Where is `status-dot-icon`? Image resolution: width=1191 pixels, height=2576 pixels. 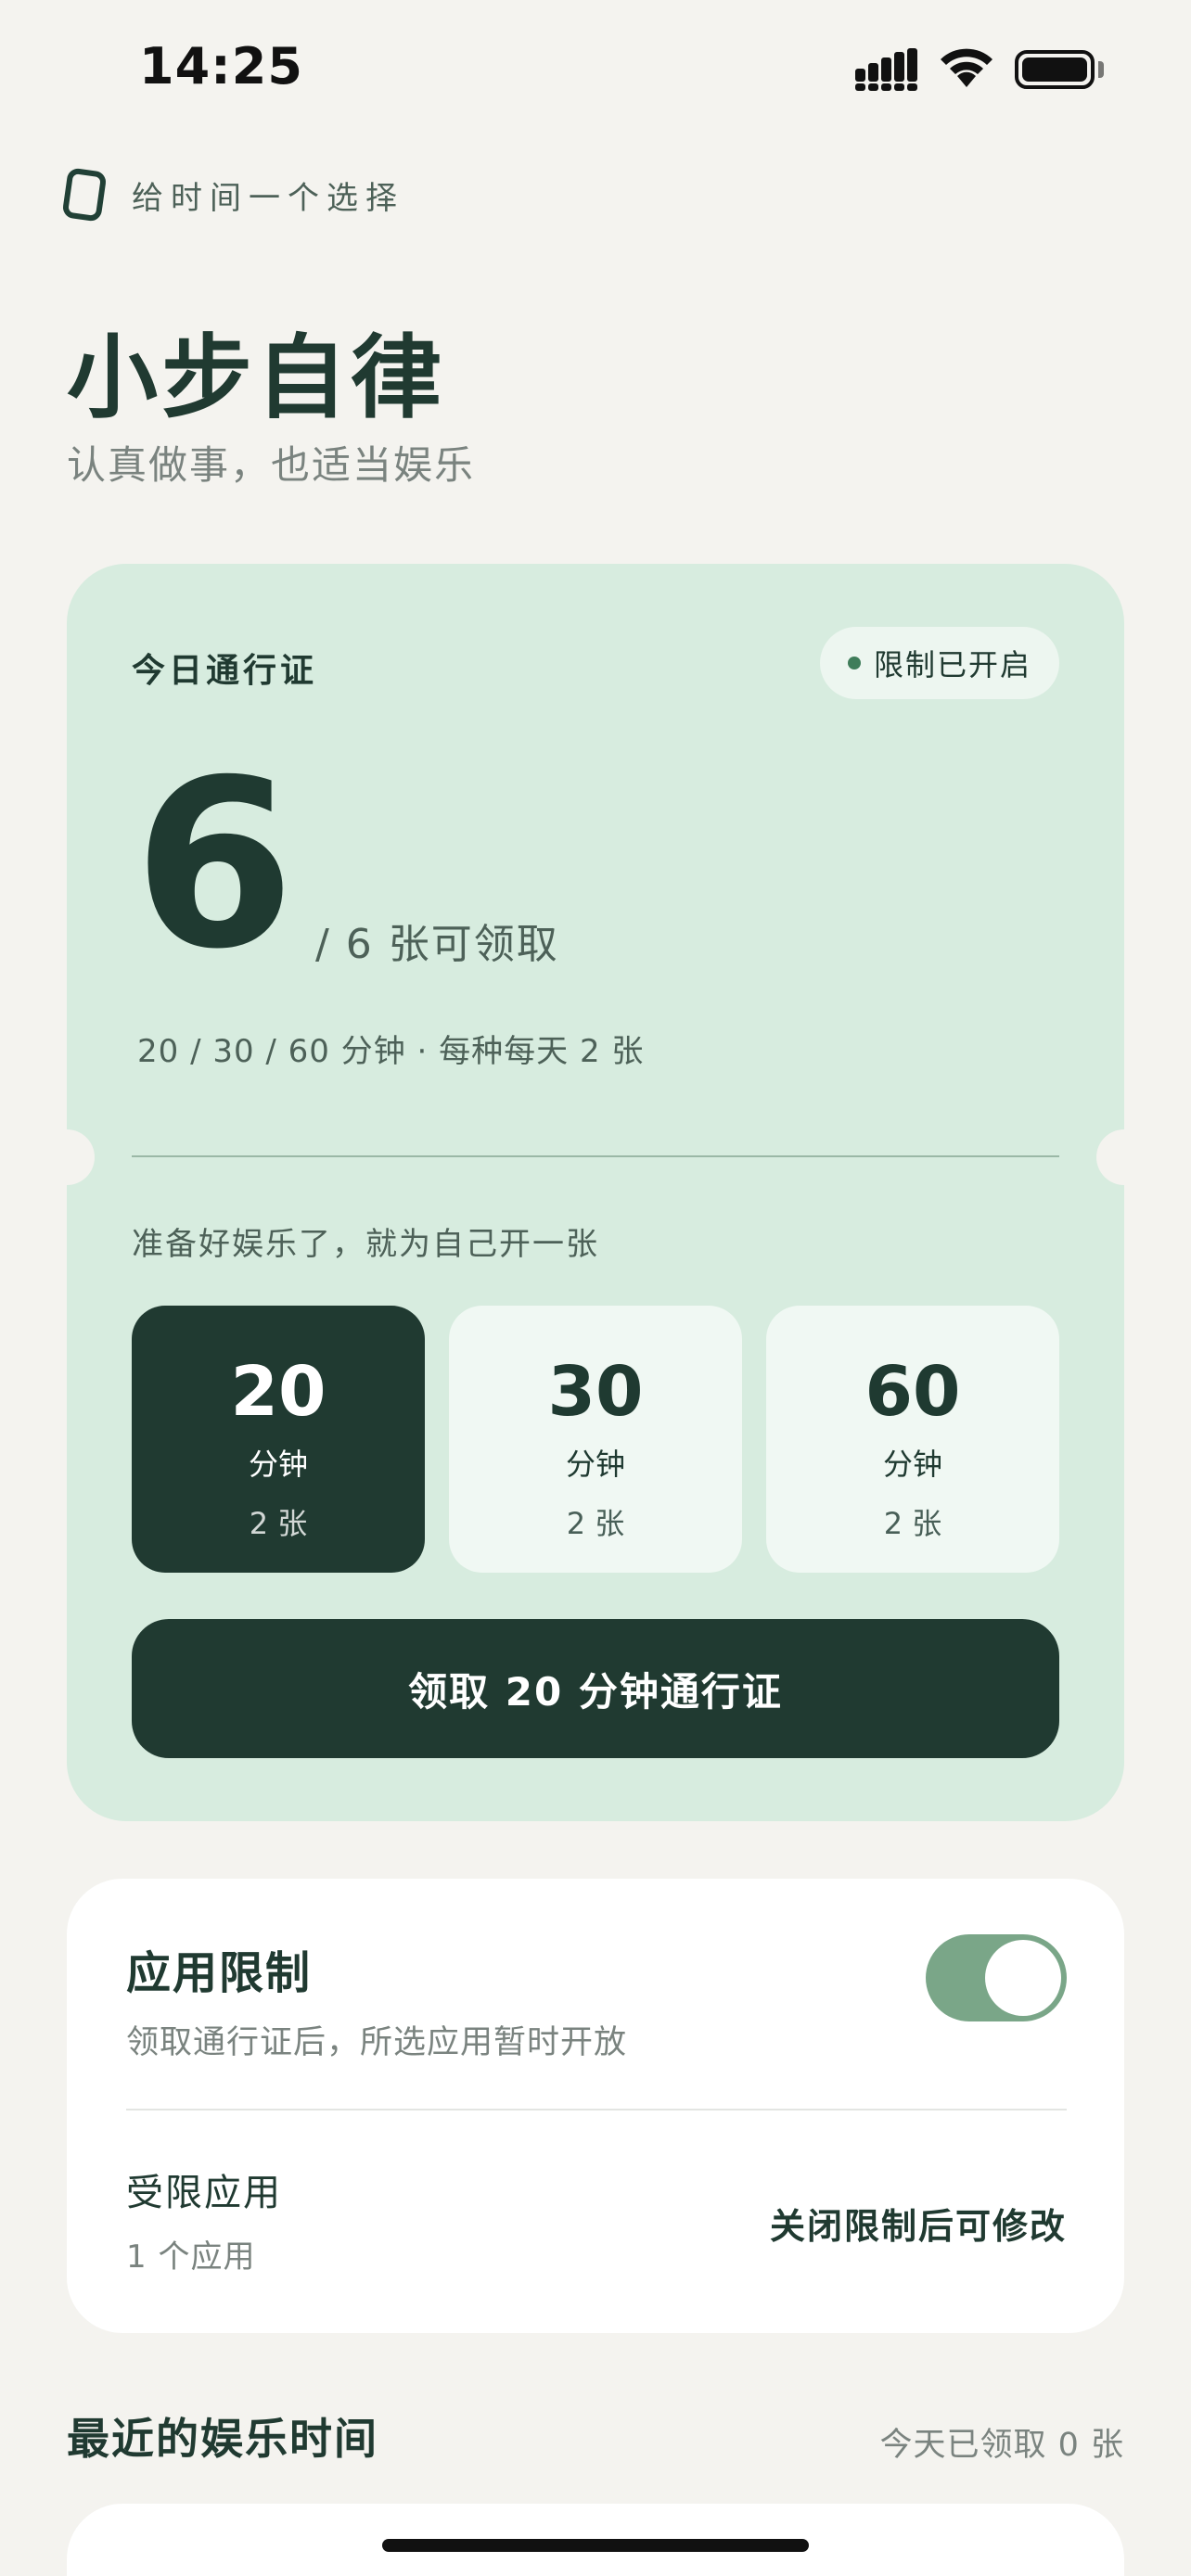 status-dot-icon is located at coordinates (854, 663).